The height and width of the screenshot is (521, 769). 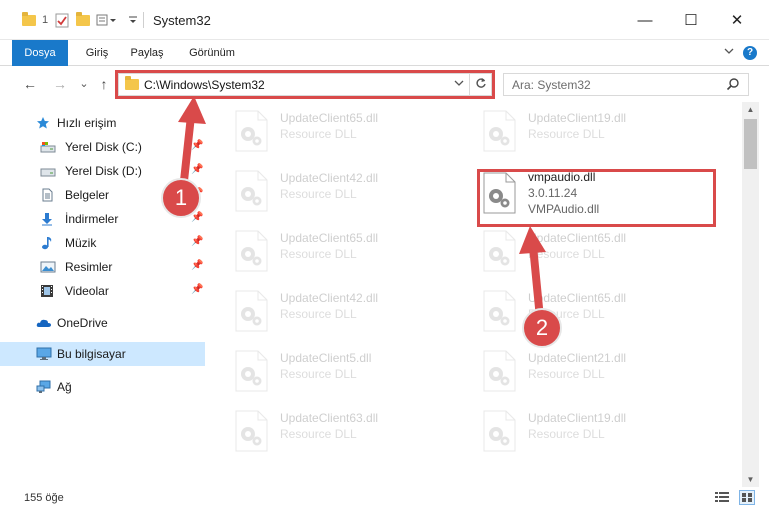 What do you see at coordinates (87, 291) in the screenshot?
I see `sidebar-item-label: Videolar` at bounding box center [87, 291].